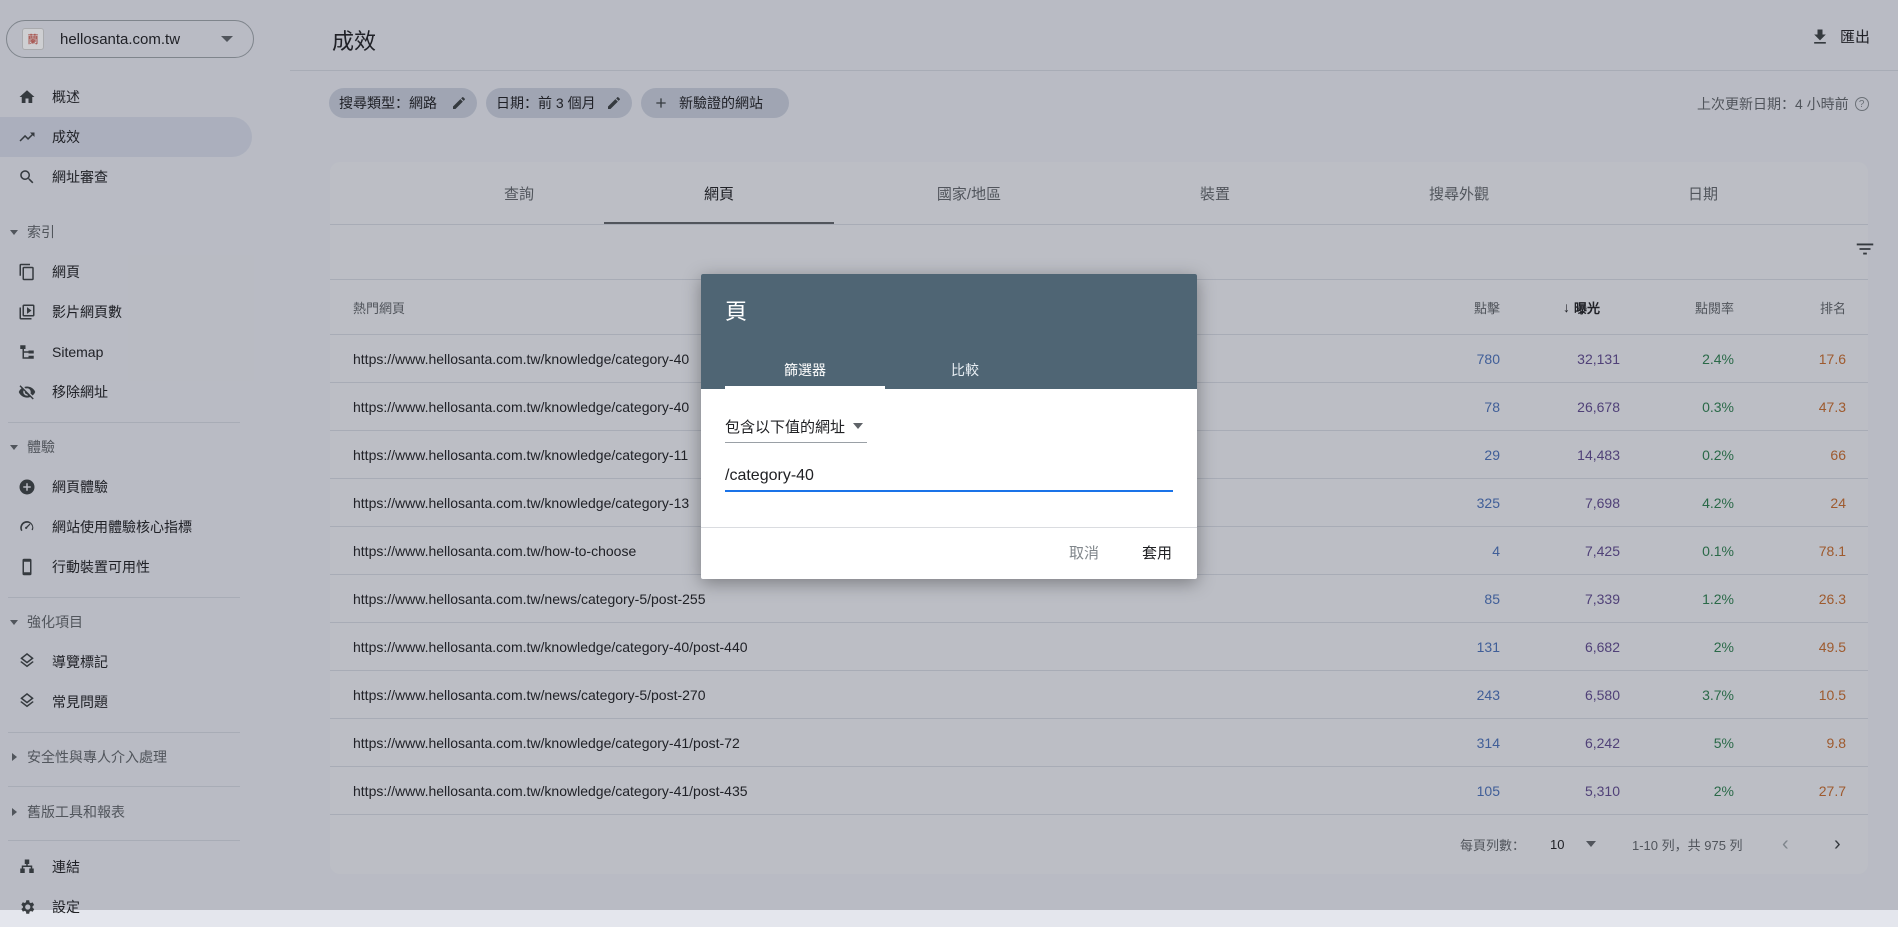 The image size is (1898, 927). I want to click on match-type-select: 包含以下值的網址, so click(796, 426).